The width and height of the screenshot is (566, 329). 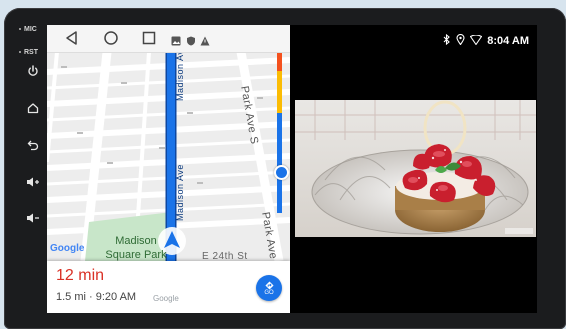 What do you see at coordinates (96, 297) in the screenshot?
I see `eta-details: 1.5 mi · 9:20 AM` at bounding box center [96, 297].